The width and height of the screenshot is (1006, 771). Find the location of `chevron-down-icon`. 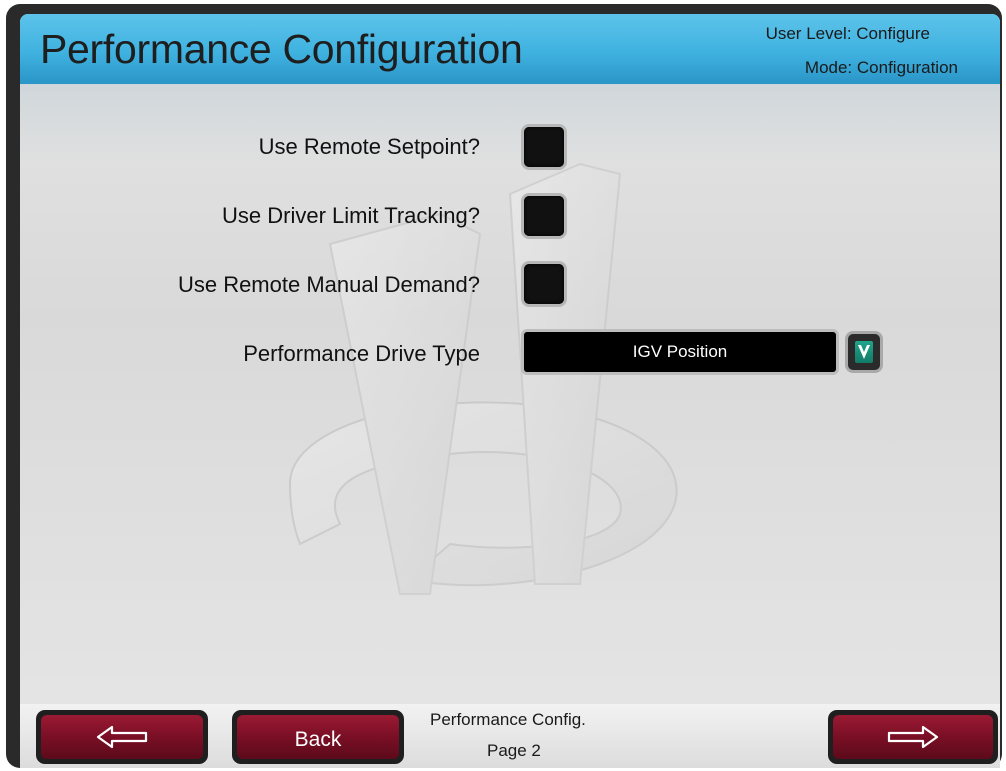

chevron-down-icon is located at coordinates (864, 352).